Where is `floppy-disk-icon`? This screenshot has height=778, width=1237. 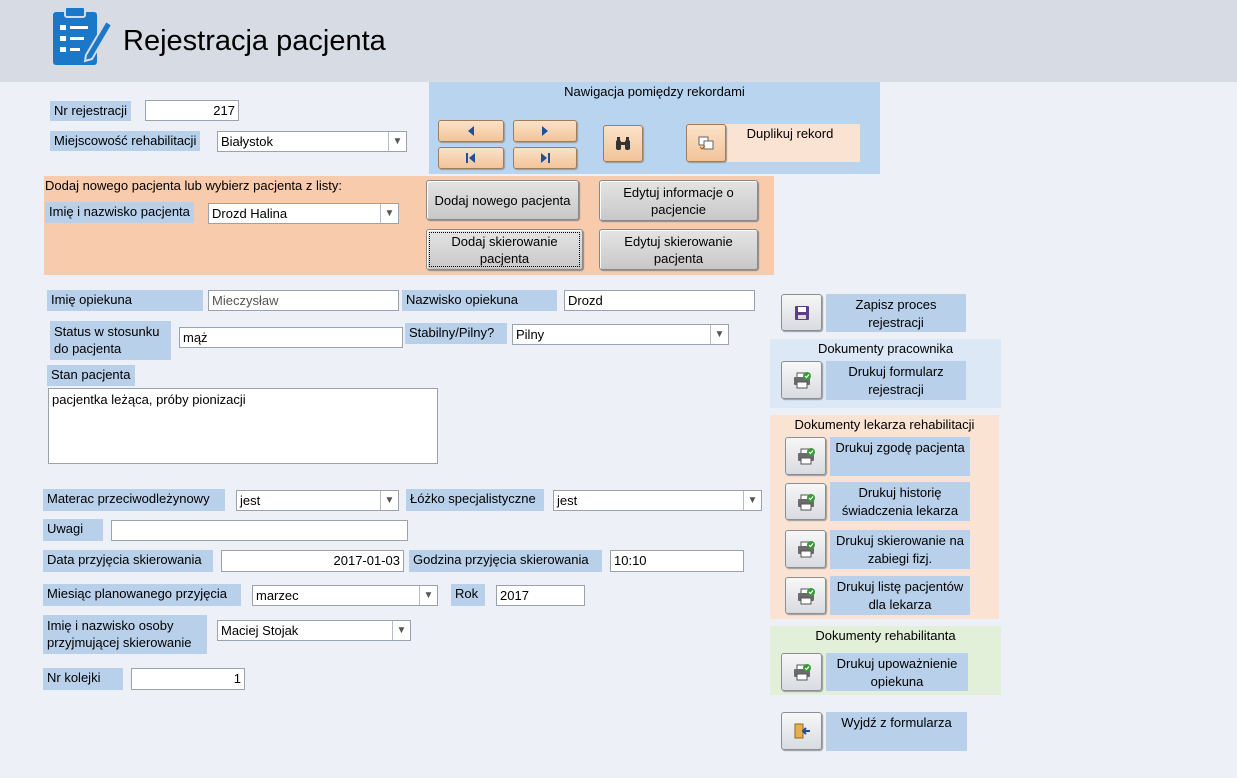
floppy-disk-icon is located at coordinates (801, 312).